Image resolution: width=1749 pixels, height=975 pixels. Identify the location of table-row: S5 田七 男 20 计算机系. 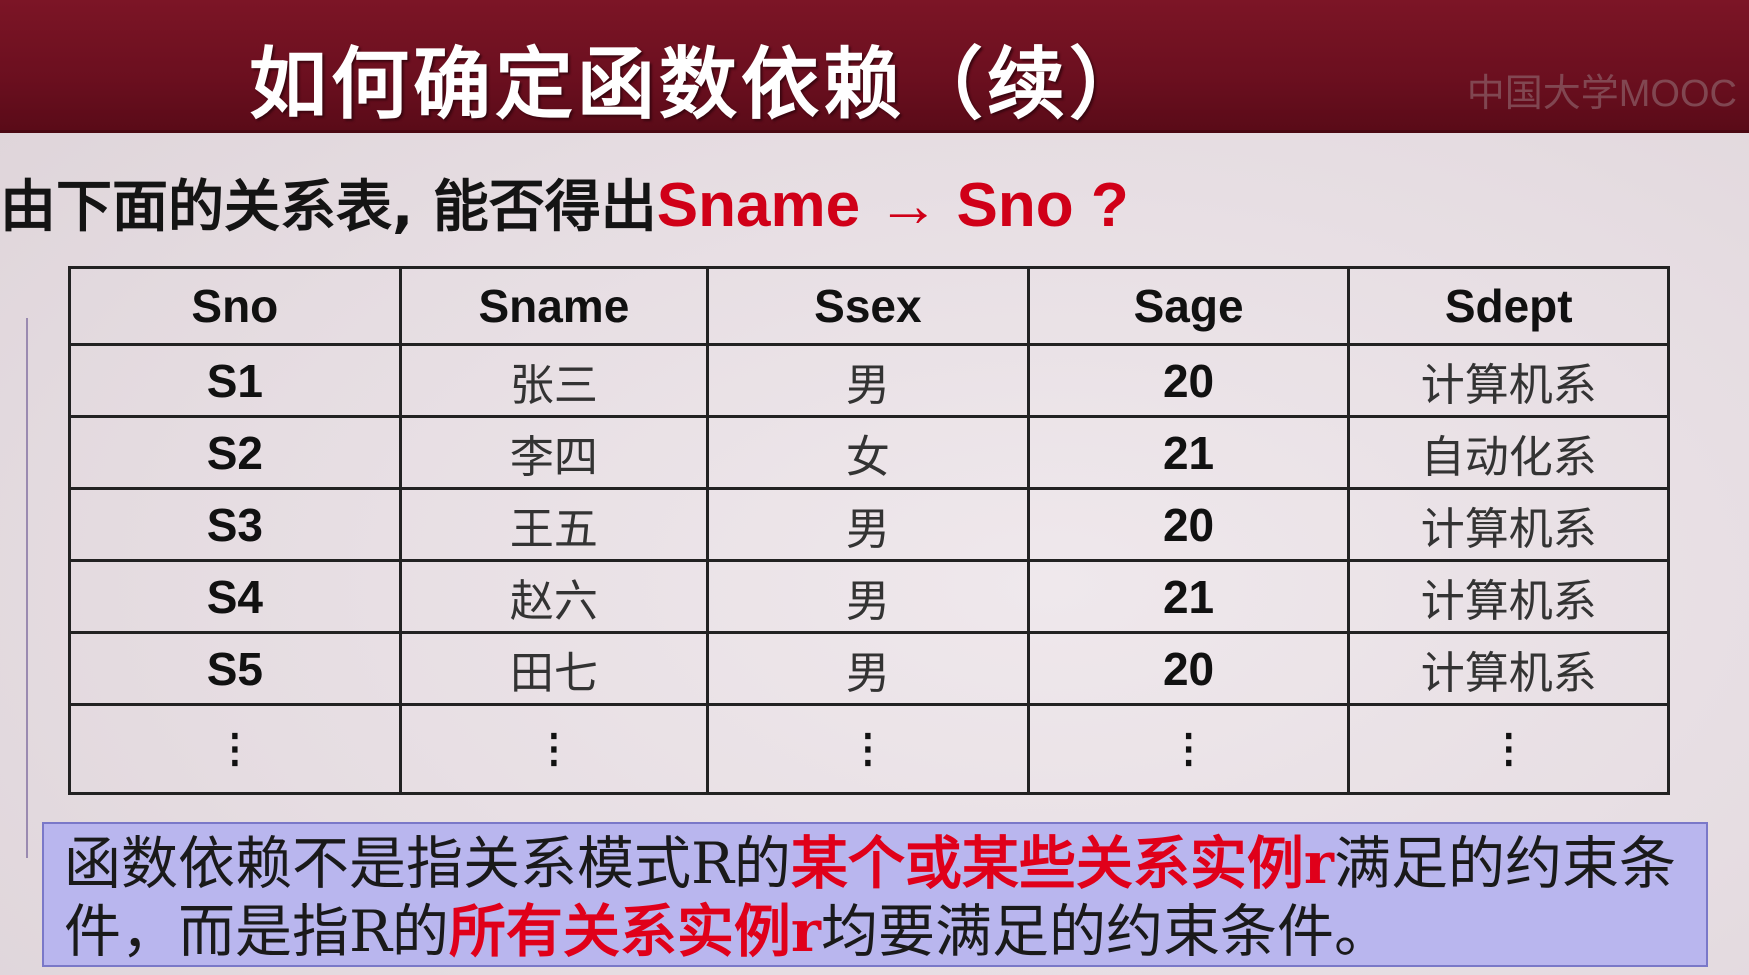
(869, 668).